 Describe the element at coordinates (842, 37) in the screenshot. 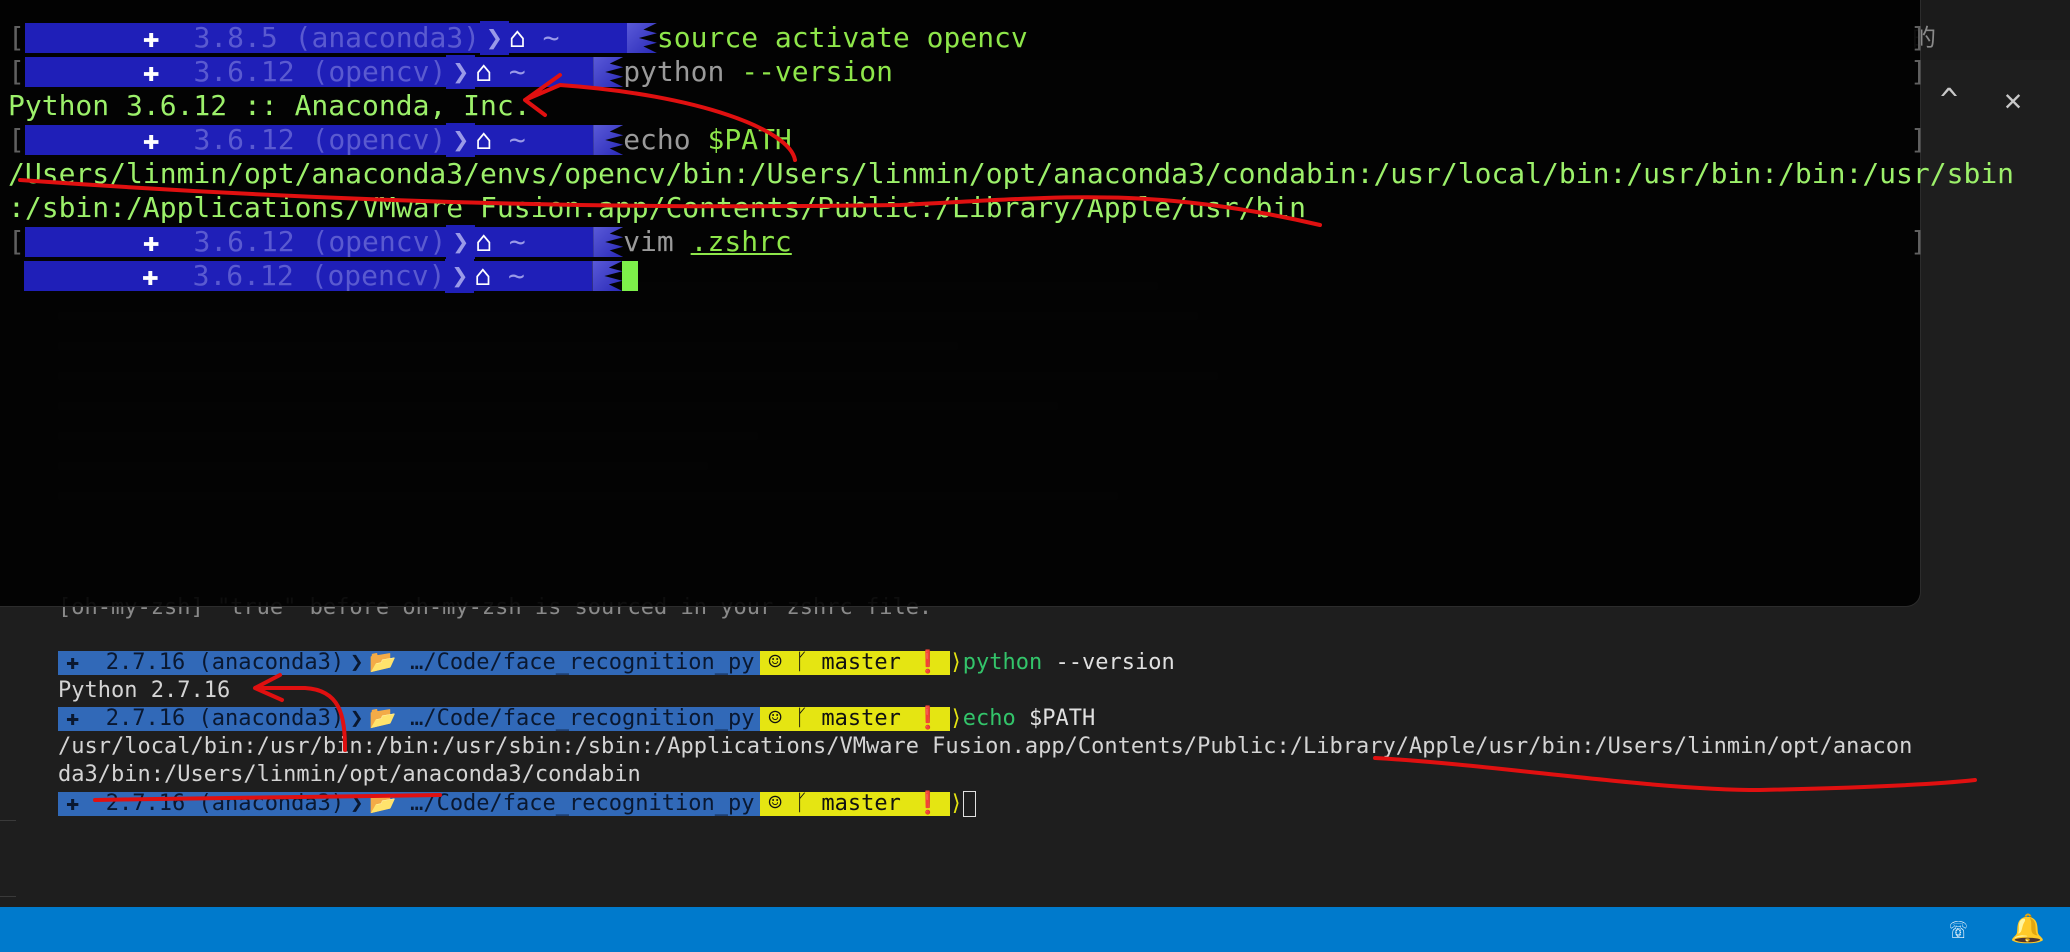

I see `command-text: source activate opencv` at that location.